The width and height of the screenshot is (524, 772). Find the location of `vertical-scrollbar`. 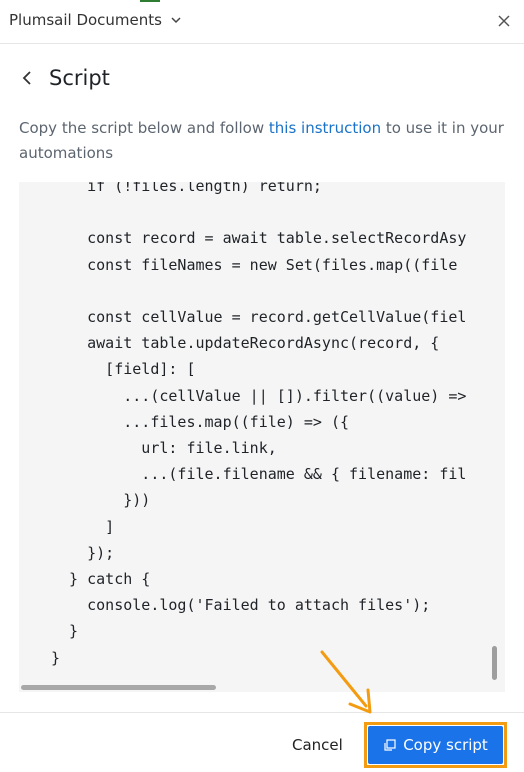

vertical-scrollbar is located at coordinates (494, 663).